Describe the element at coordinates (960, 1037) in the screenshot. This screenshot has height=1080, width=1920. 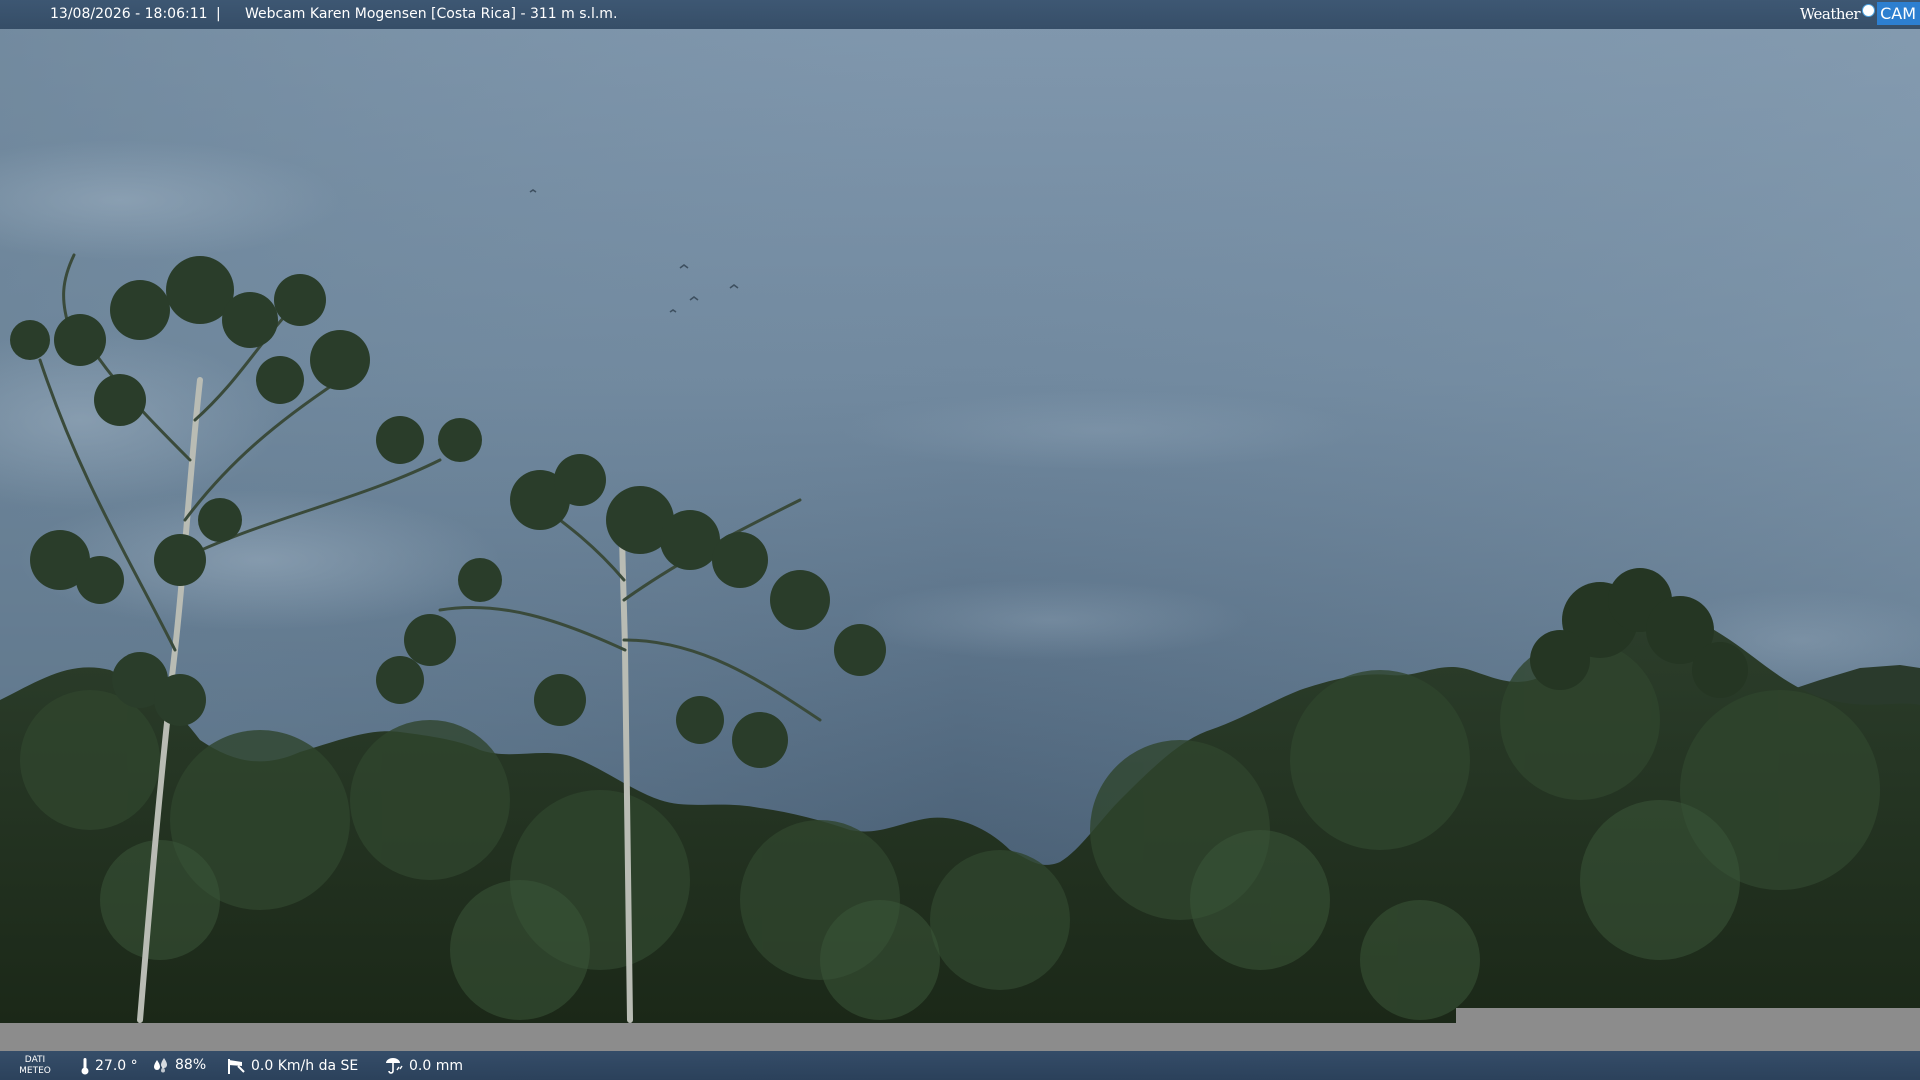
I see `image-strip` at that location.